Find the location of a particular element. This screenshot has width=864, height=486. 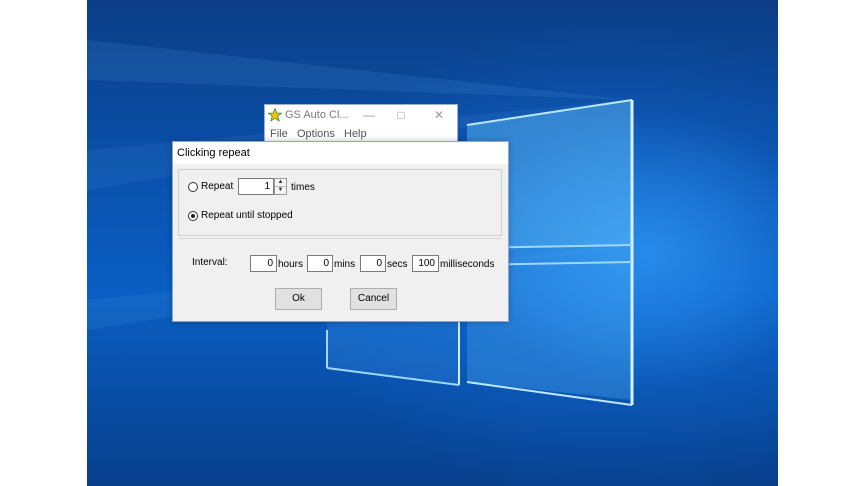

repeat-until-stopped-radio is located at coordinates (193, 216).